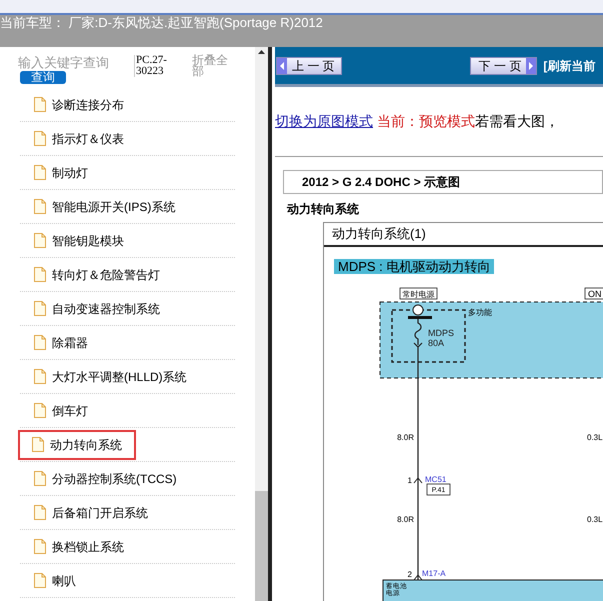 This screenshot has width=603, height=601. I want to click on tree-item: 自动变速器控制系统, so click(97, 309).